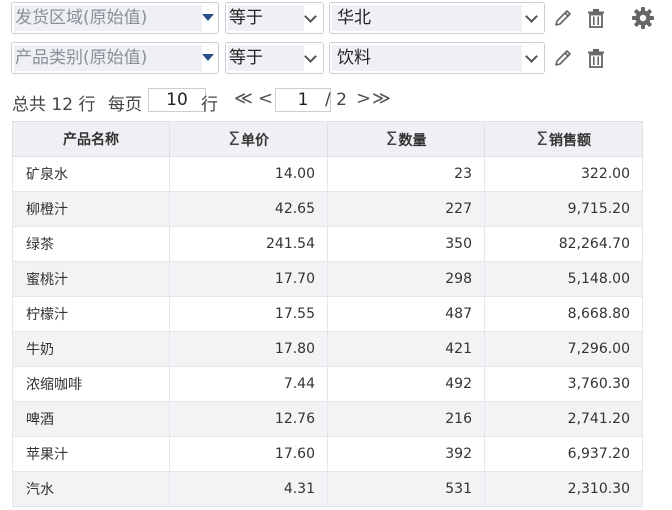 The width and height of the screenshot is (672, 510). I want to click on table-row: 绿茶 241.54 350 82,264.70, so click(327, 244).